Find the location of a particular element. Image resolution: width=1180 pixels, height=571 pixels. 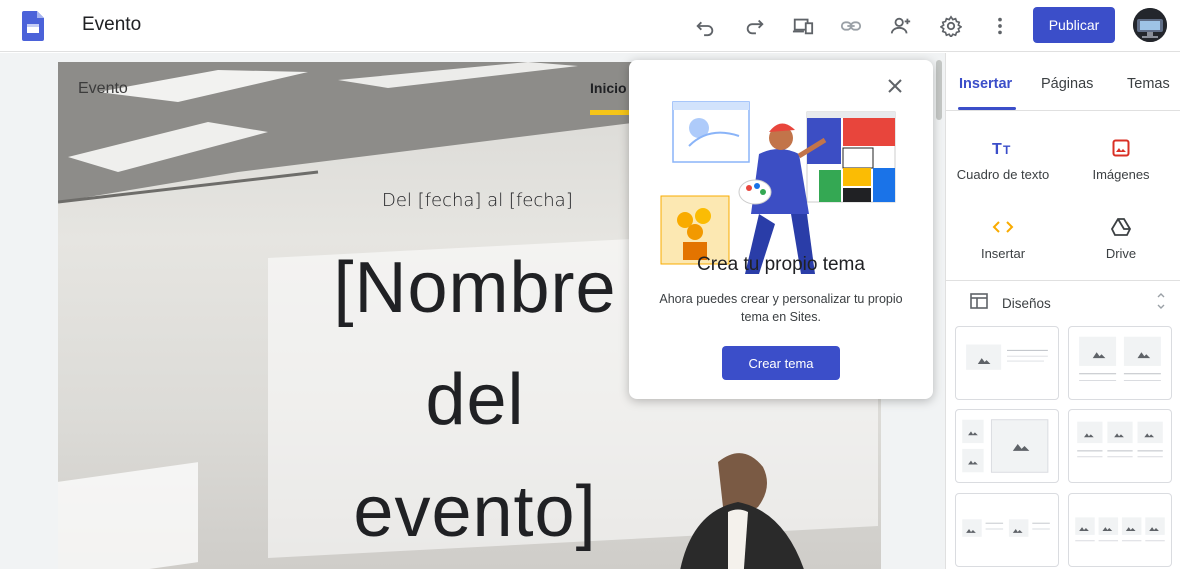

insert-drive-button: Drive is located at coordinates (1121, 238).